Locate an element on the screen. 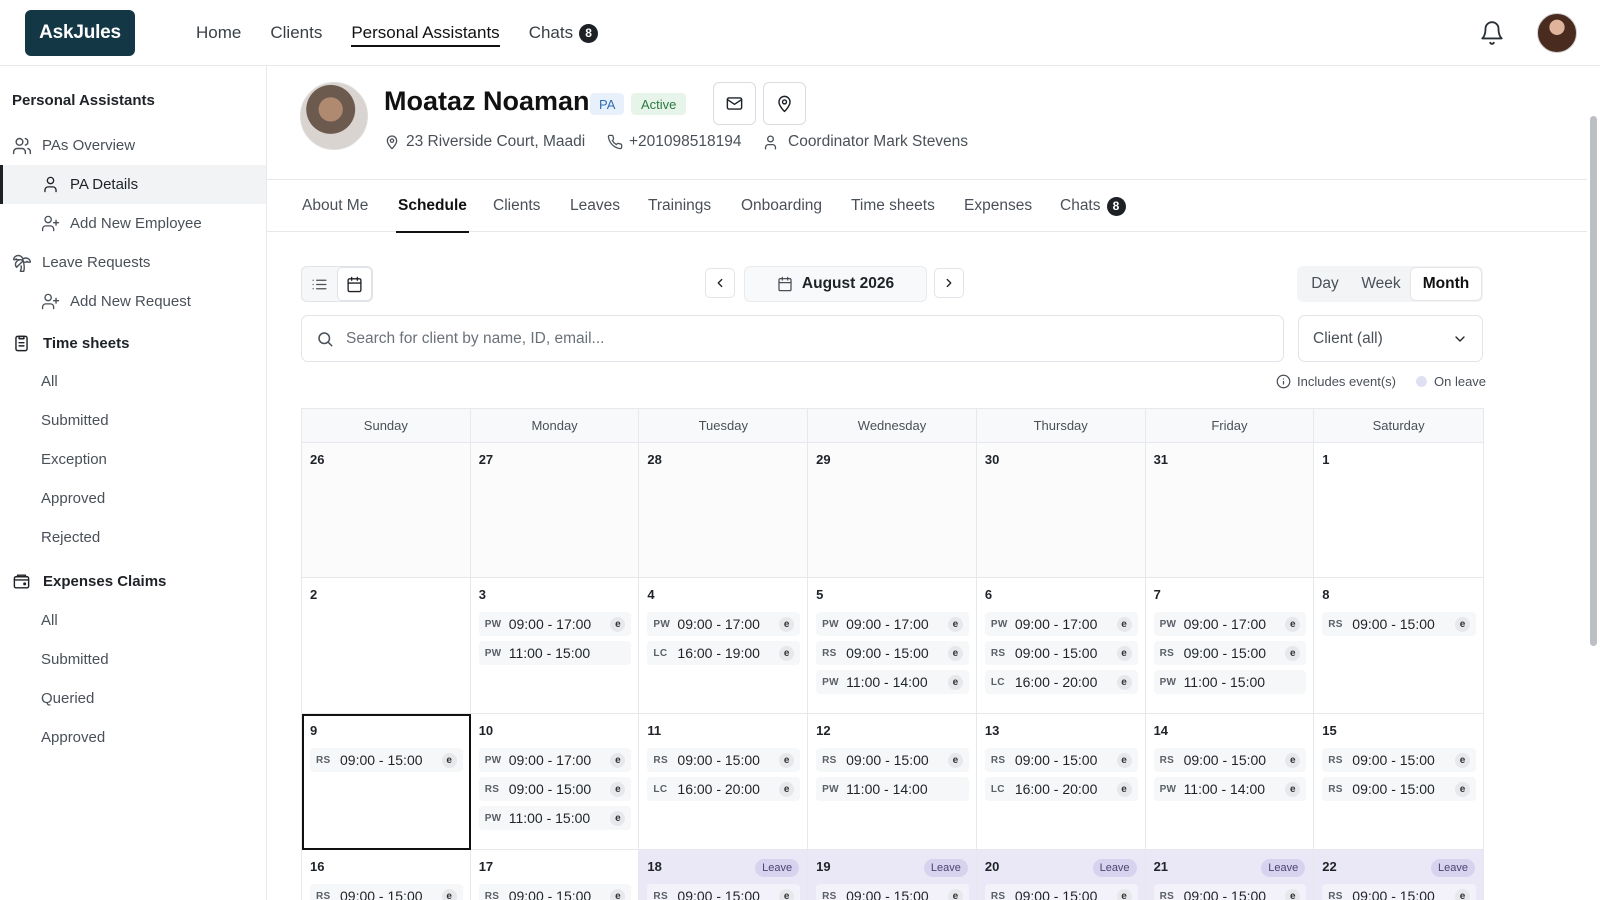  next-month-button is located at coordinates (949, 283).